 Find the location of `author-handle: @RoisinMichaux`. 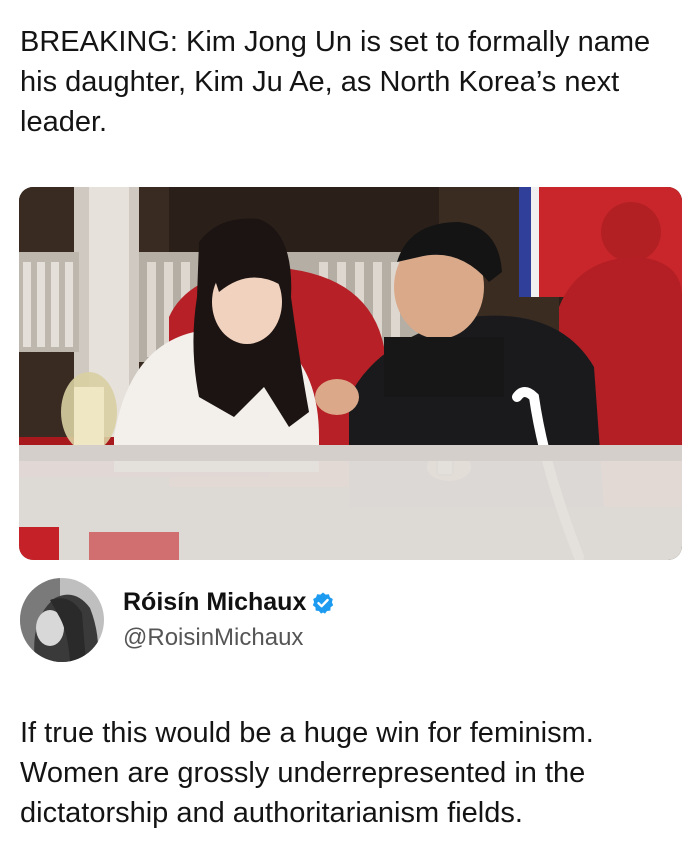

author-handle: @RoisinMichaux is located at coordinates (213, 638).